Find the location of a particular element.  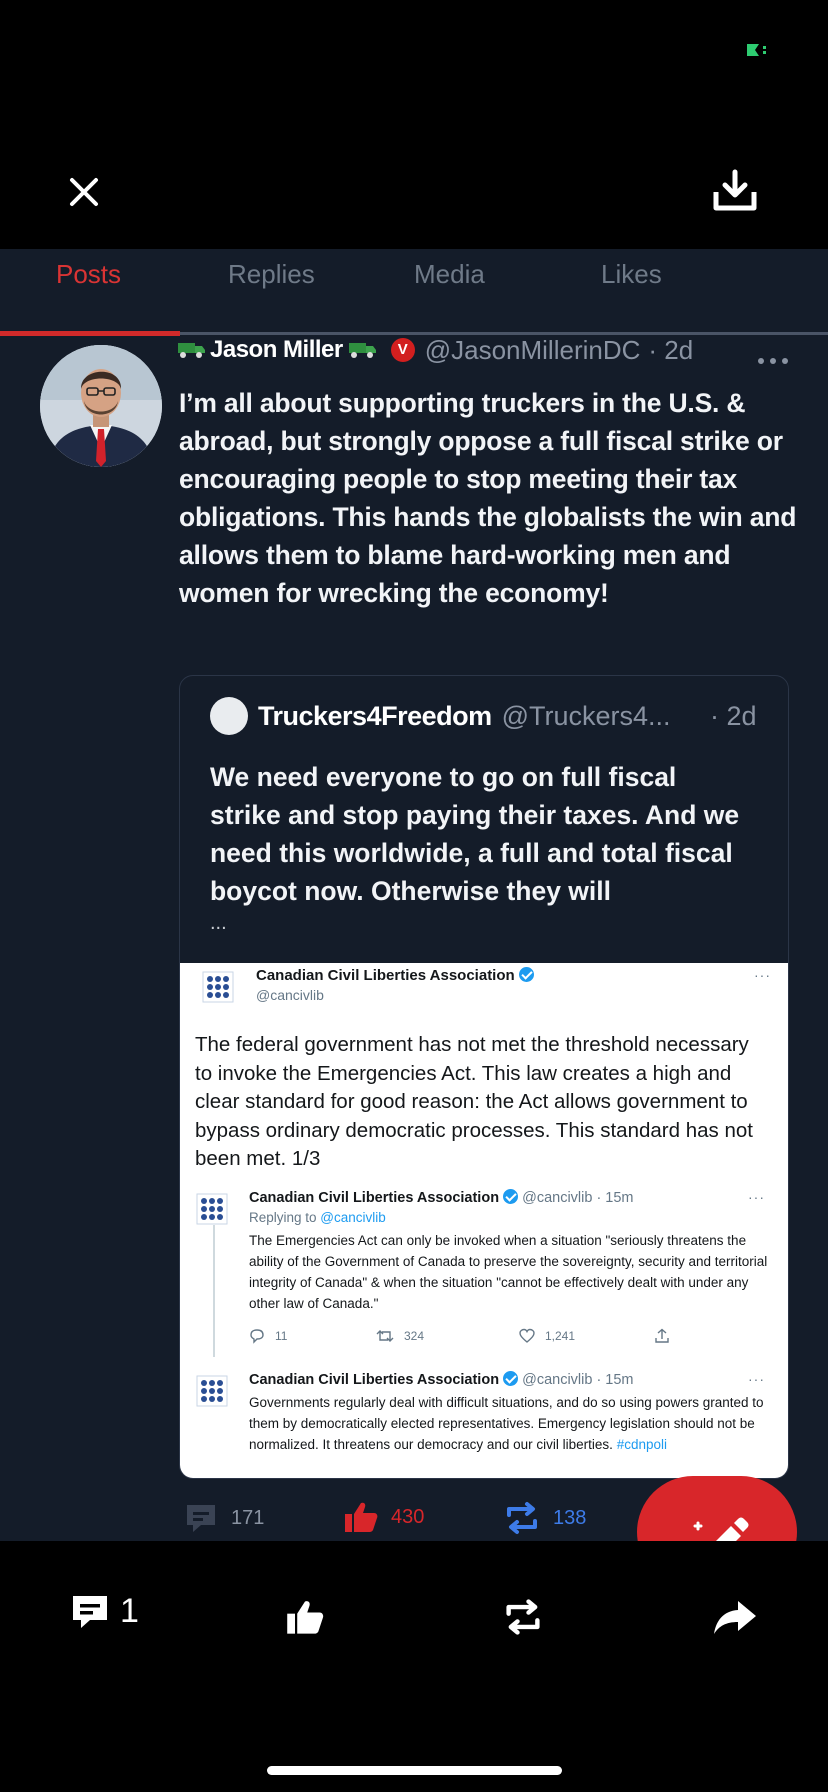

active-tab-indicator is located at coordinates (90, 333).